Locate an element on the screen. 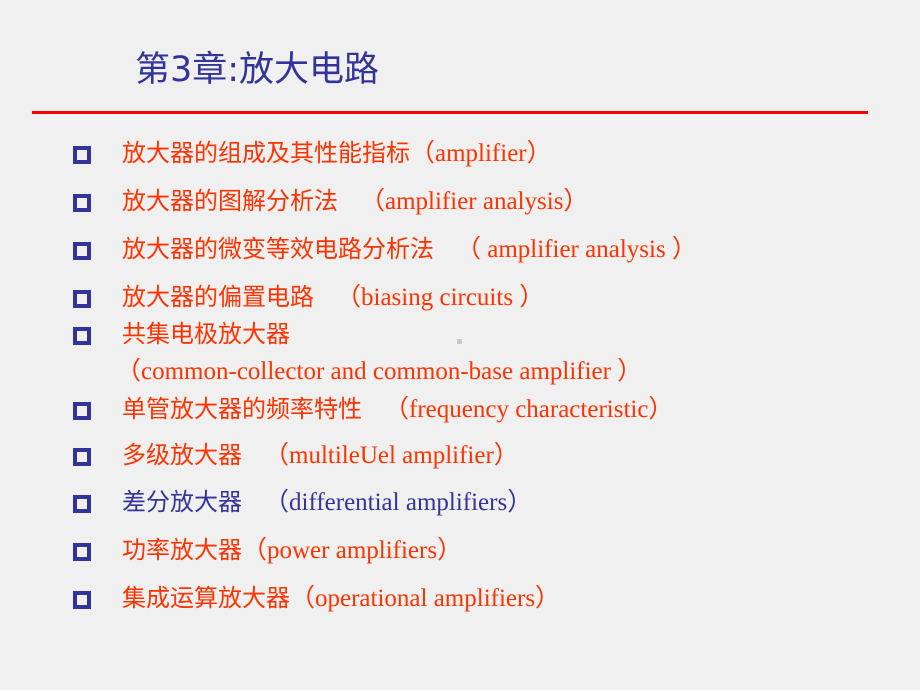  list-item-text: 放大器的偏置电路 （biasing circuits ） is located at coordinates (333, 297).